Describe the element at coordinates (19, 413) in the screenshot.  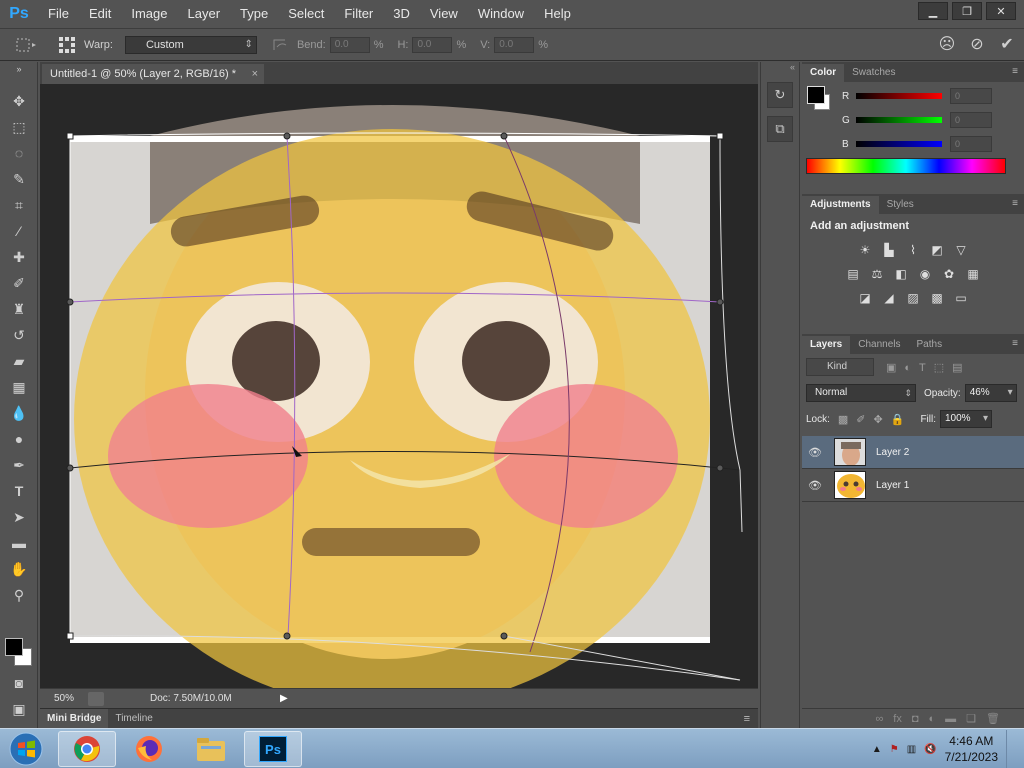
I see `blur-tool-icon: 💧` at that location.